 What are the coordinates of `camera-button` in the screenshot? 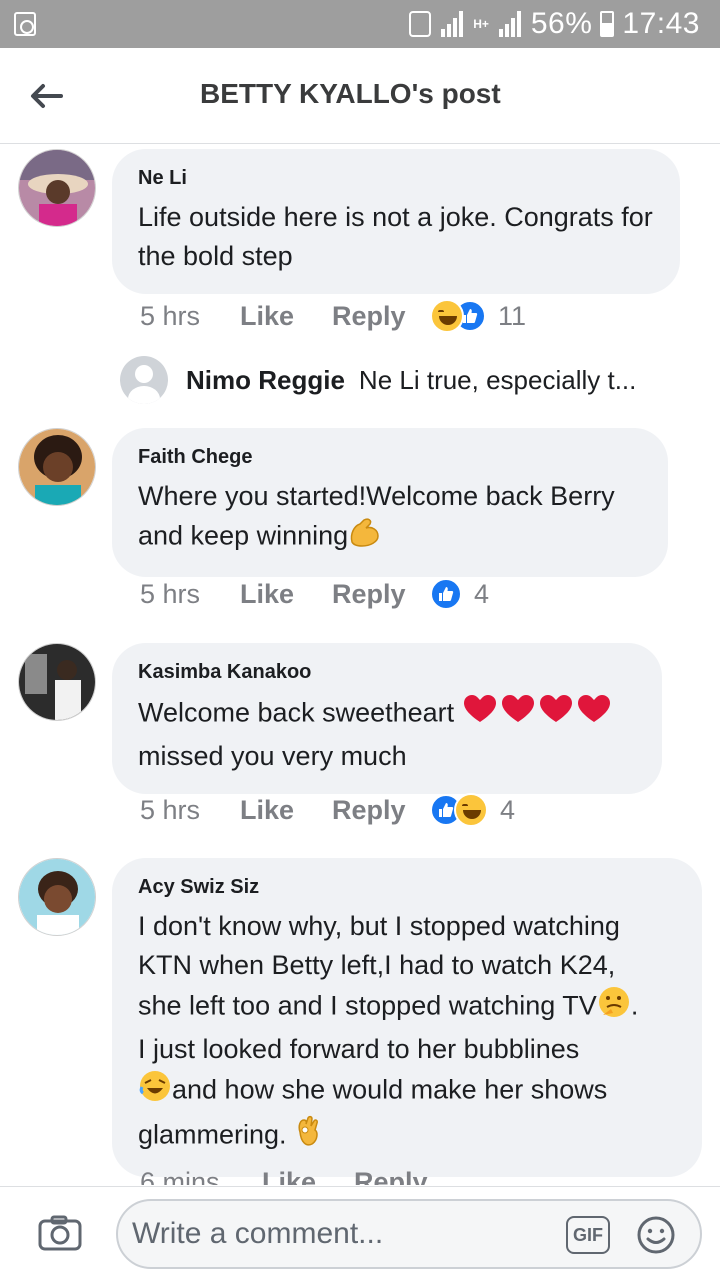 It's located at (60, 1233).